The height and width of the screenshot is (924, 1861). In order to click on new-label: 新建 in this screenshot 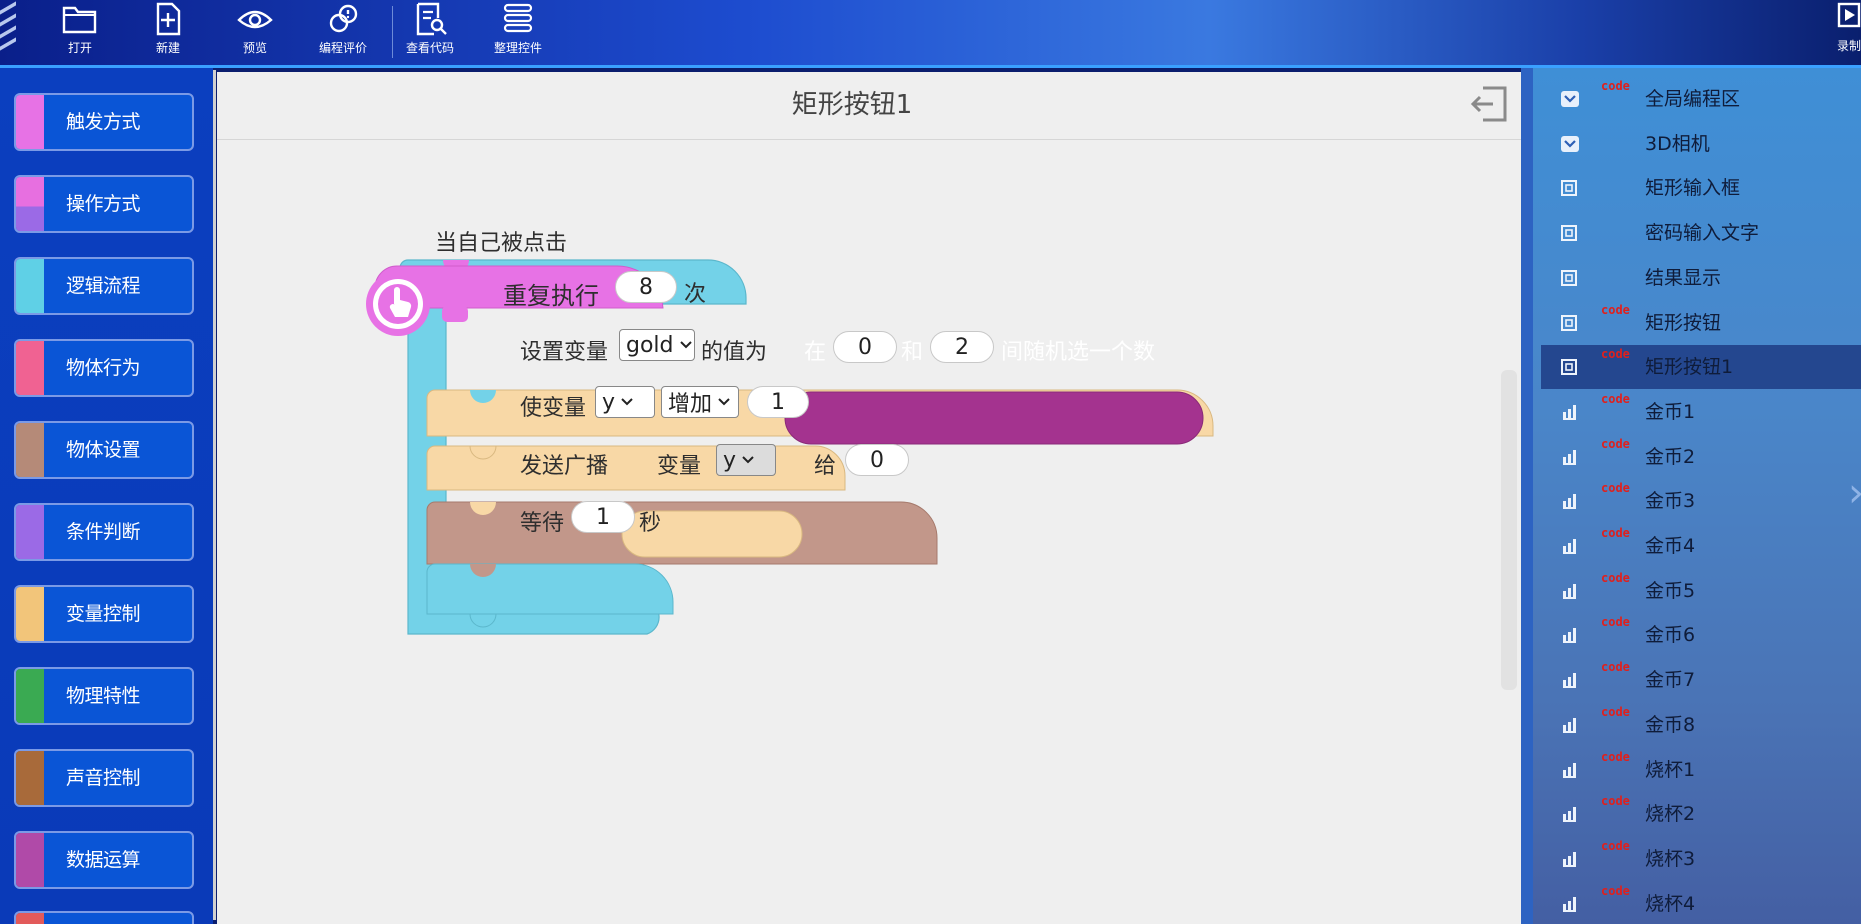, I will do `click(167, 48)`.